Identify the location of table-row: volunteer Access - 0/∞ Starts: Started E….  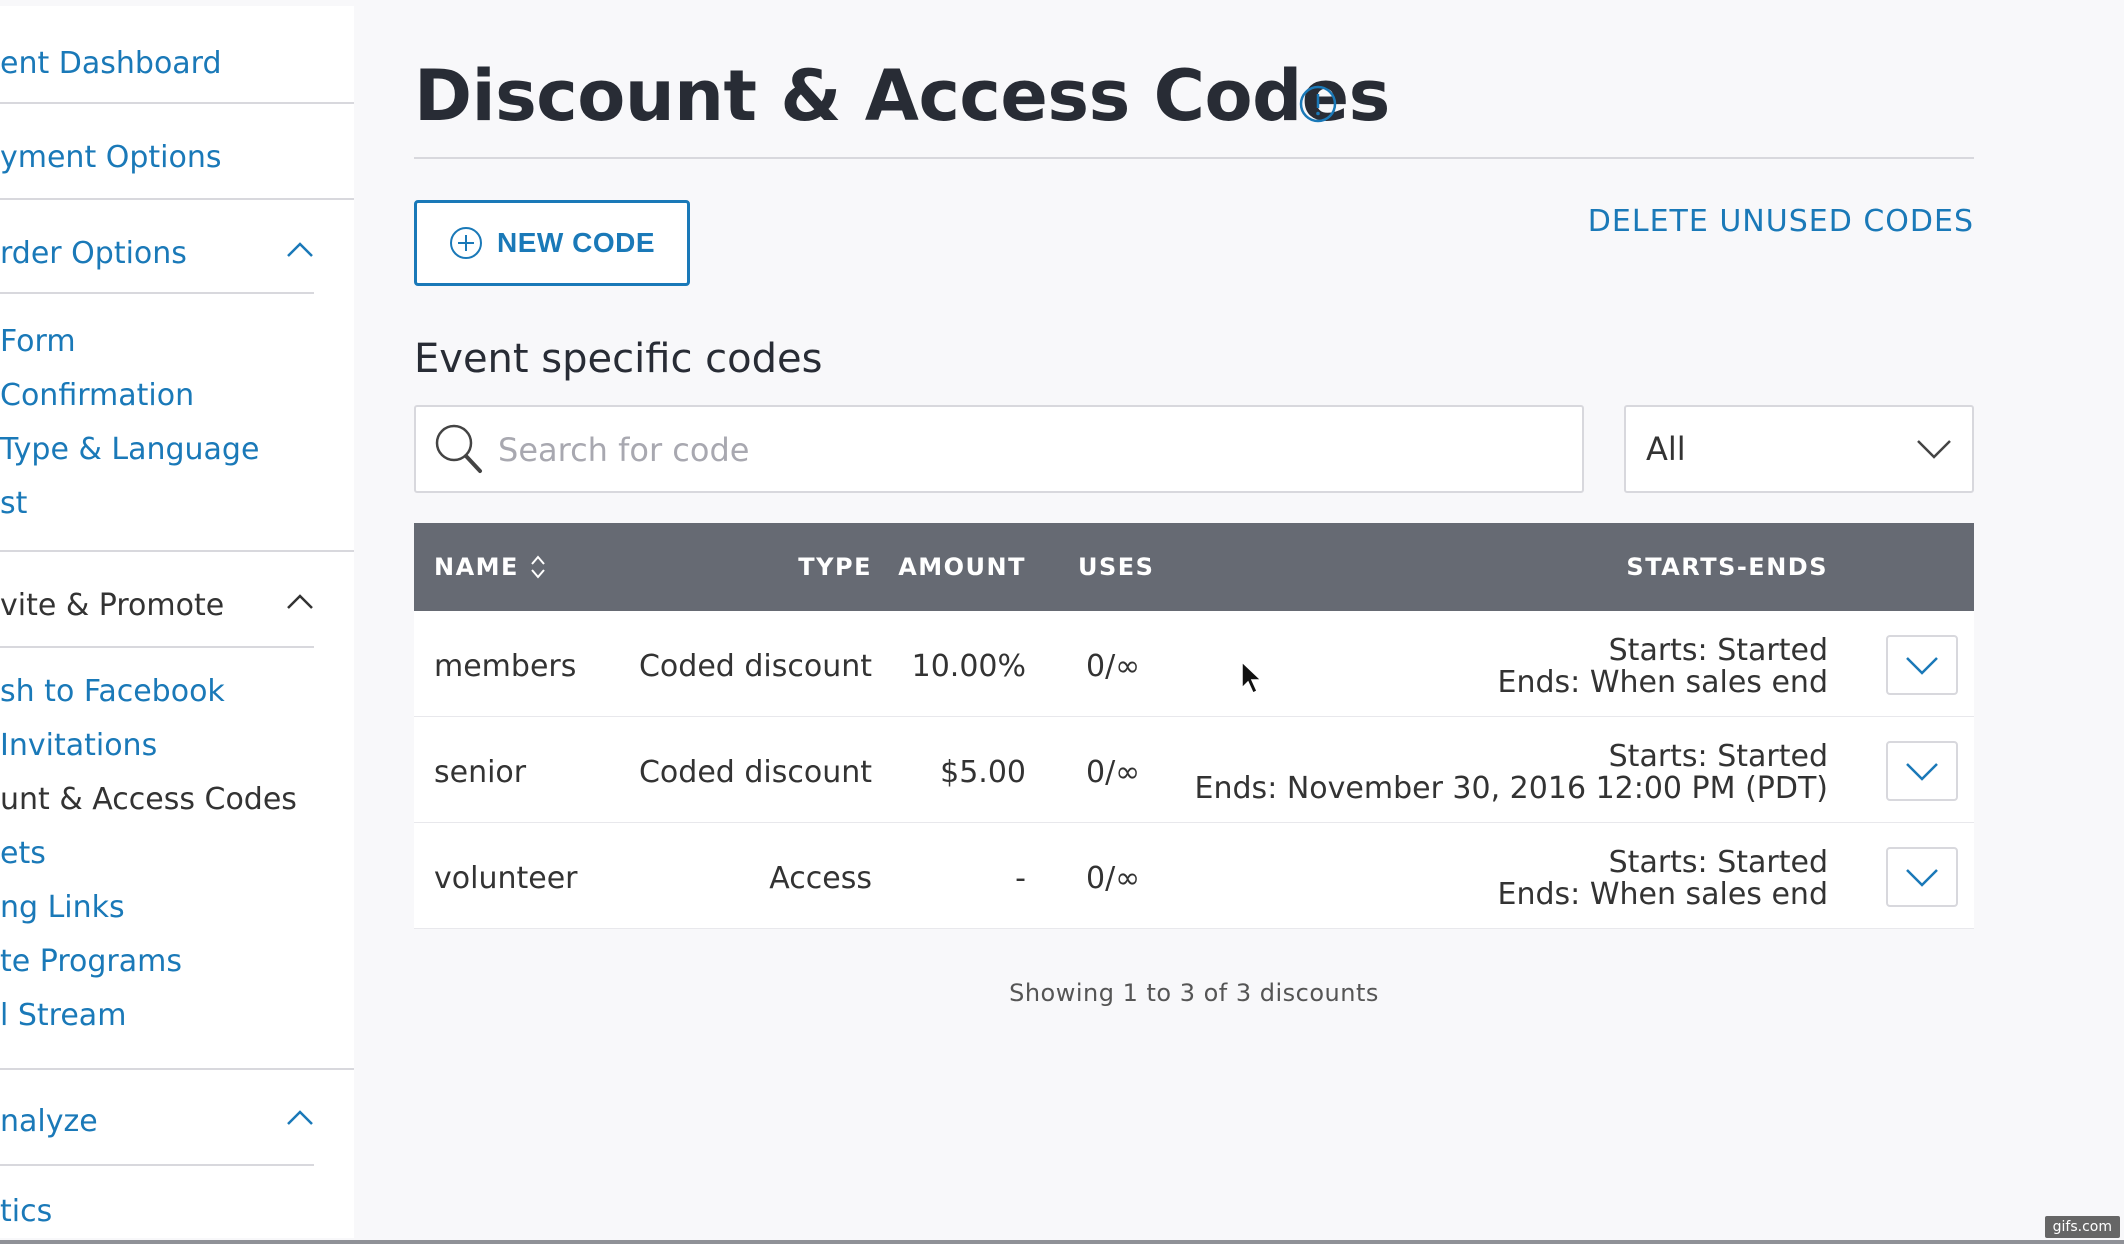
(1194, 876).